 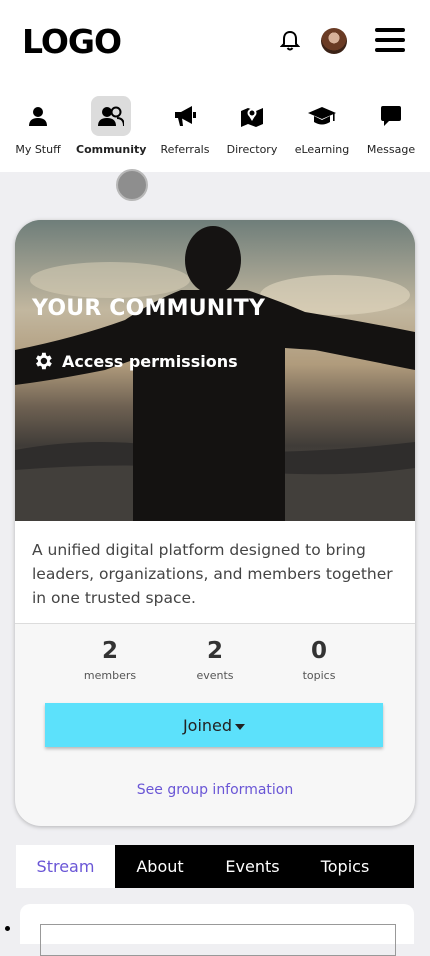 I want to click on nav-item-referrals: Referrals, so click(x=185, y=126).